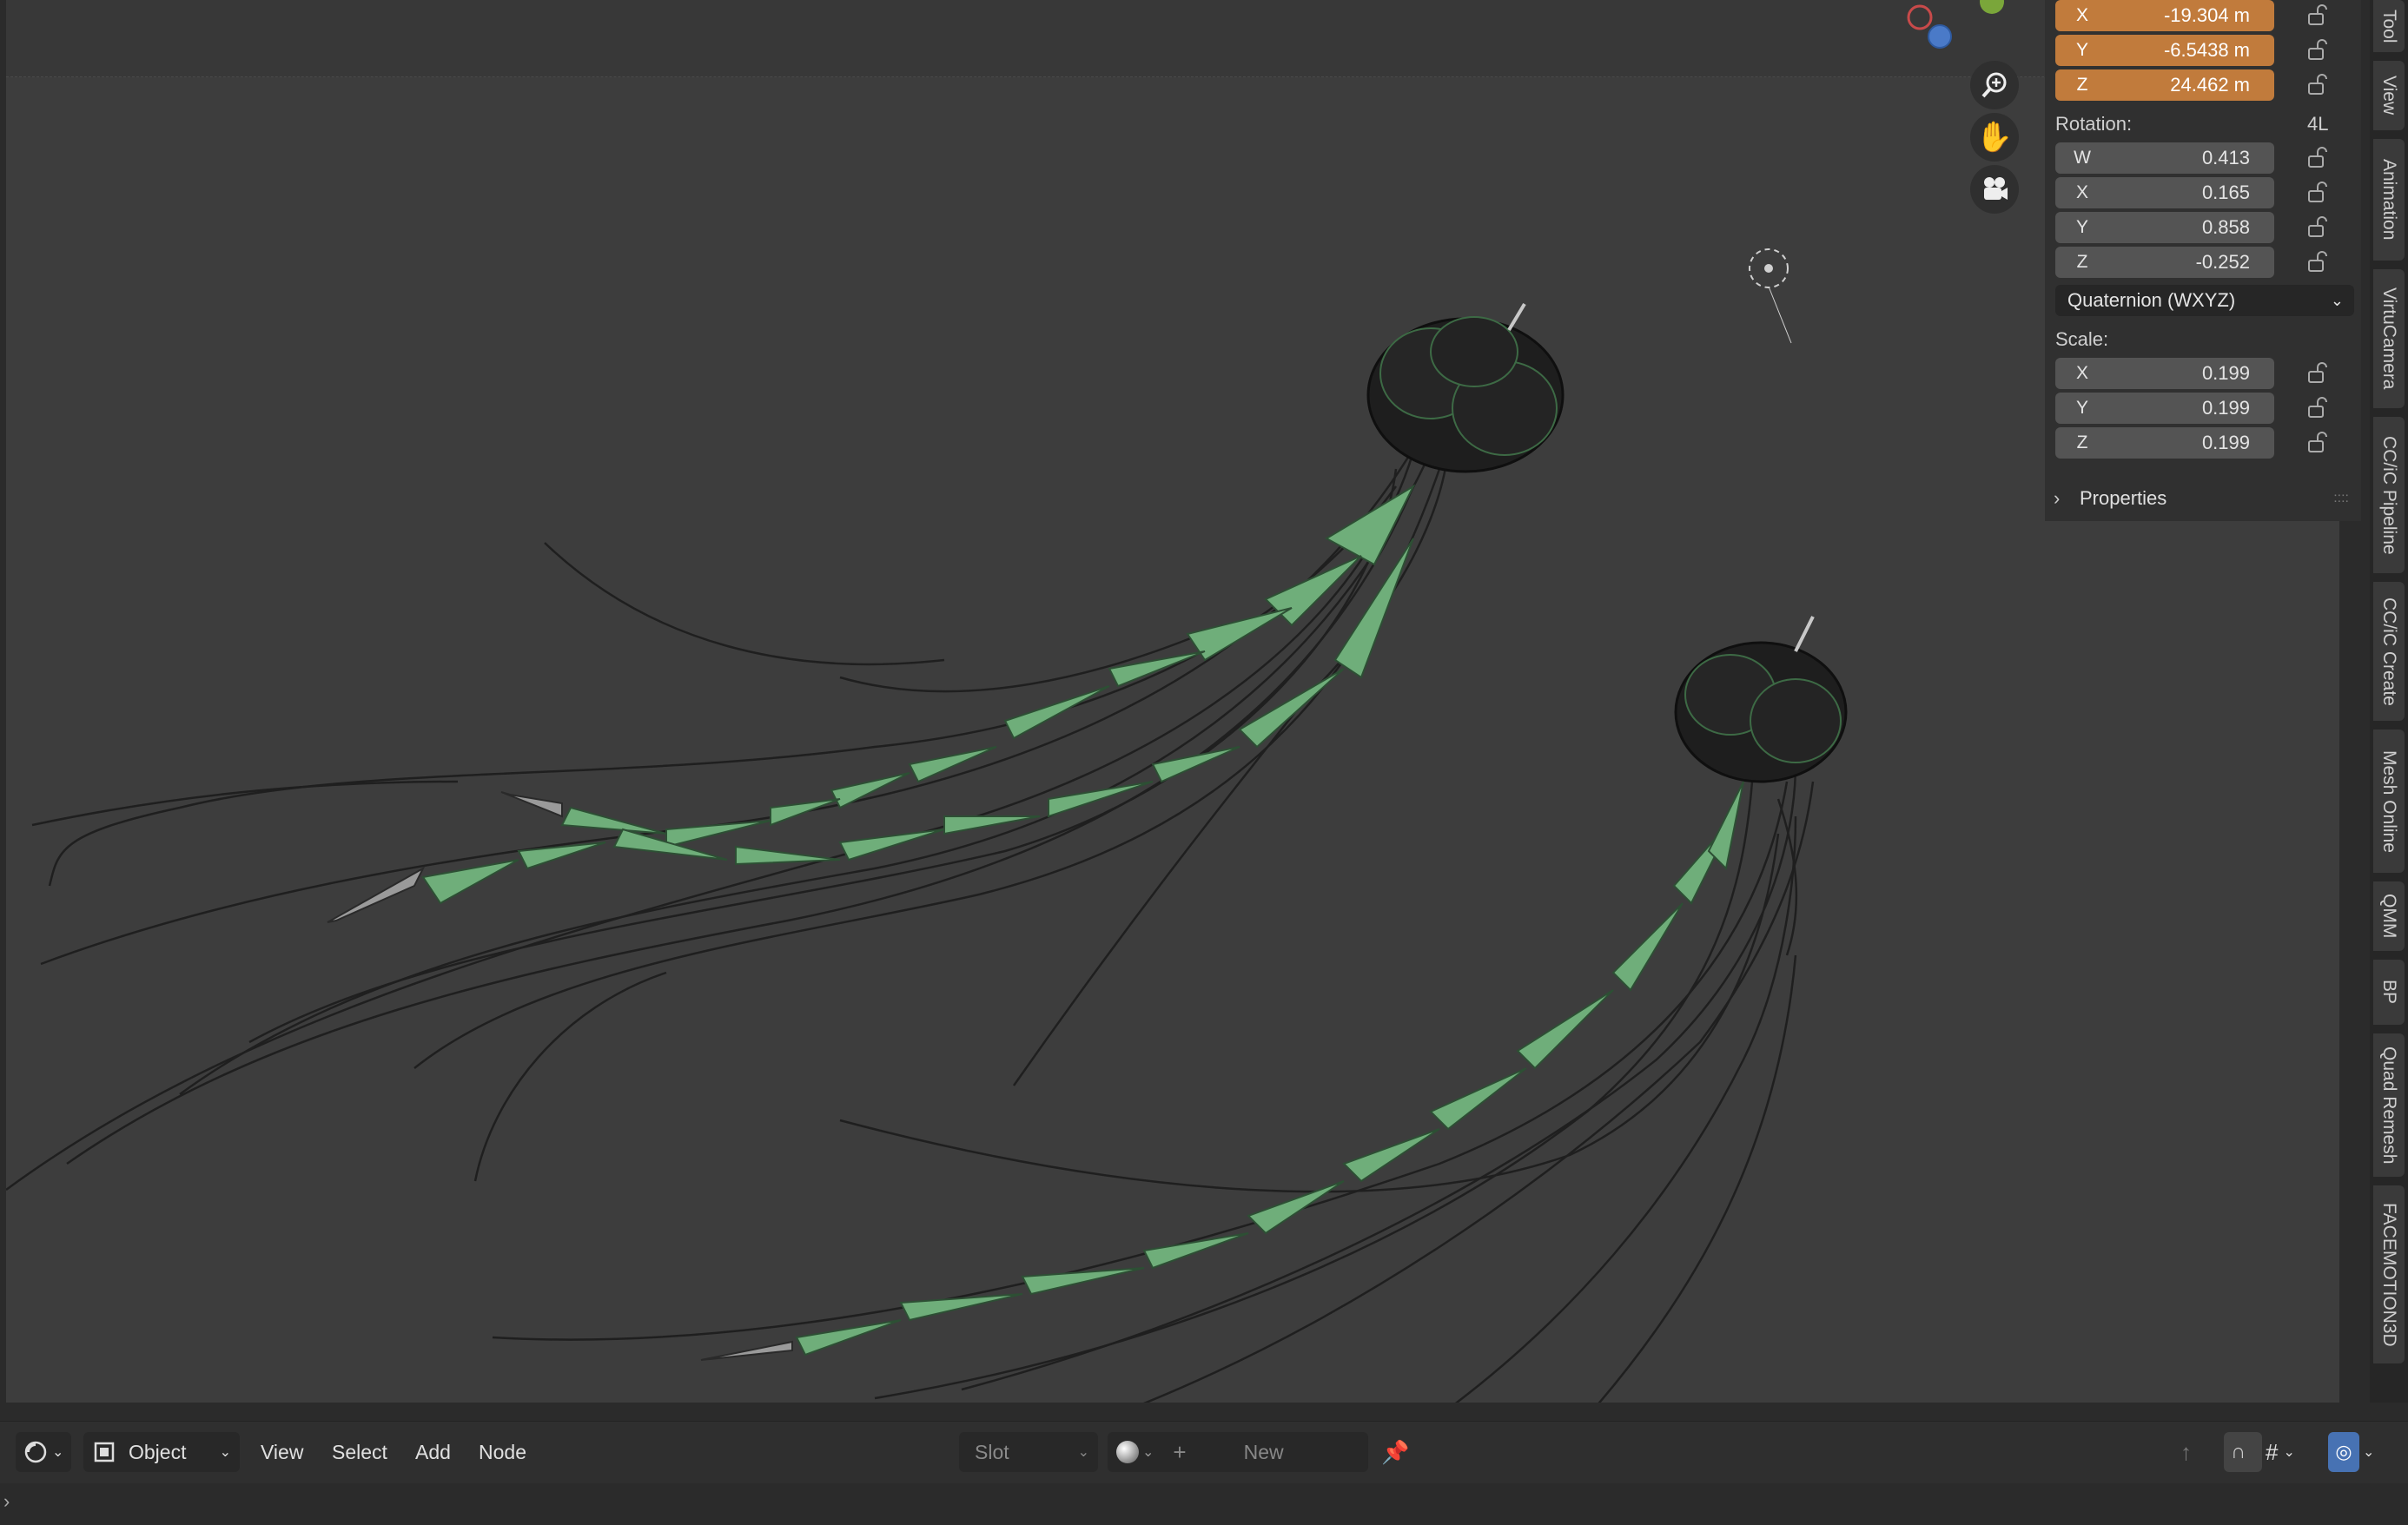 The height and width of the screenshot is (1525, 2408). What do you see at coordinates (992, 1451) in the screenshot?
I see `slot-label: Slot` at bounding box center [992, 1451].